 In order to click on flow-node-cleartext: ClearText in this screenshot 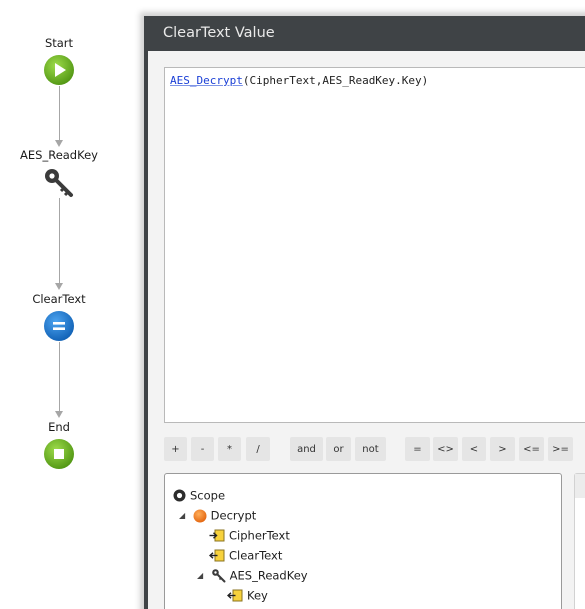, I will do `click(59, 317)`.